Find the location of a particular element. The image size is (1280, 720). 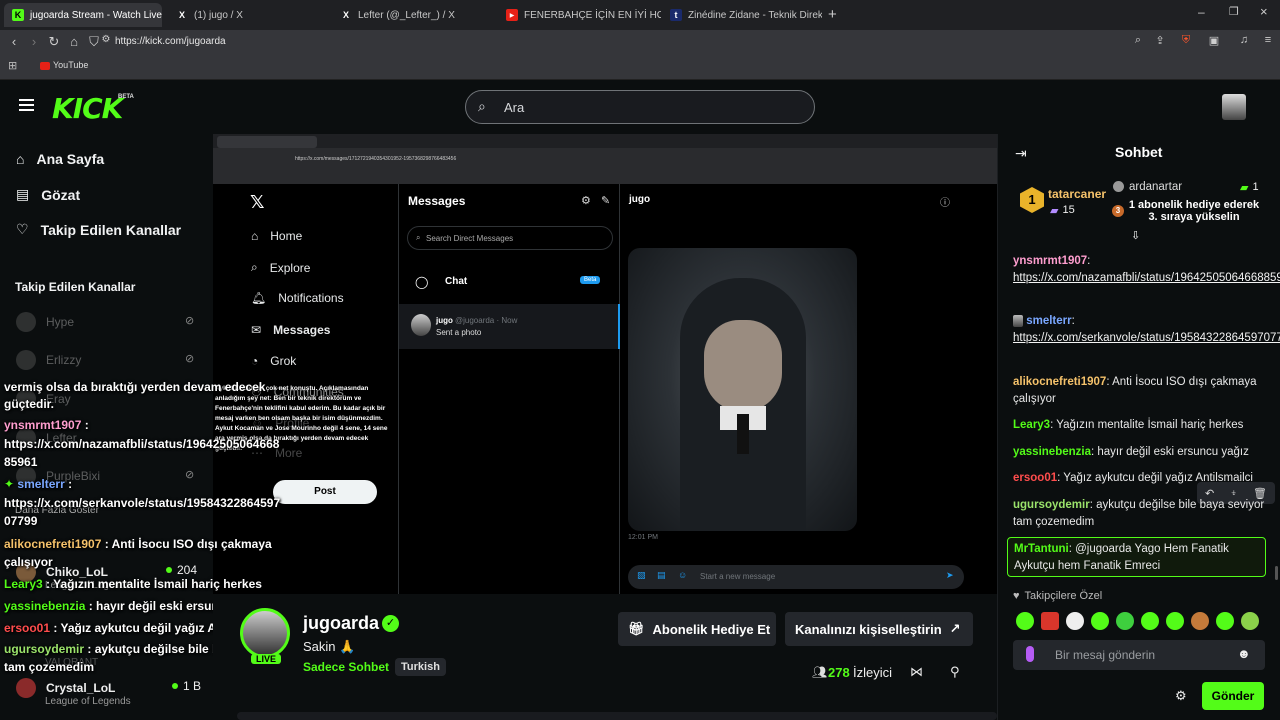

restore-icon: ❐ is located at coordinates (1234, 11).